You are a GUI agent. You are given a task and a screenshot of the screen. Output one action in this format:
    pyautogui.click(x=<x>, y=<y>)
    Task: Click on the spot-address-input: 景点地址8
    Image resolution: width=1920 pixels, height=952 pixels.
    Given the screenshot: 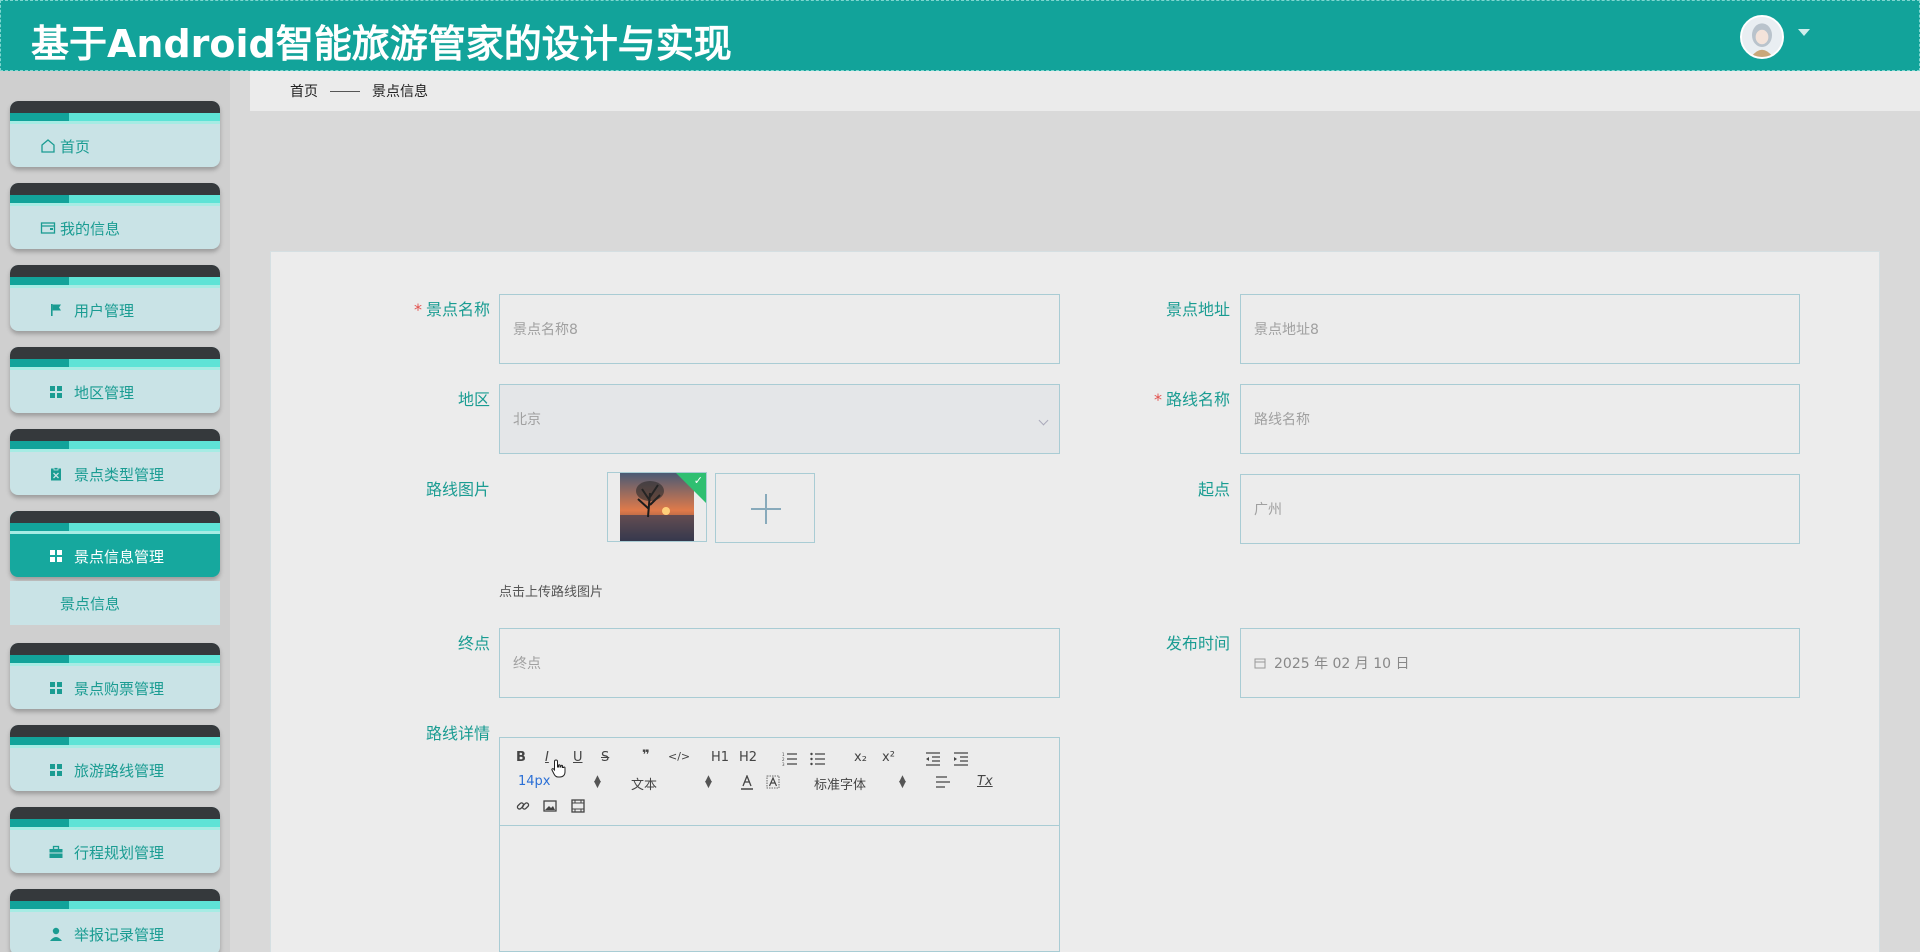 What is the action you would take?
    pyautogui.click(x=1520, y=329)
    